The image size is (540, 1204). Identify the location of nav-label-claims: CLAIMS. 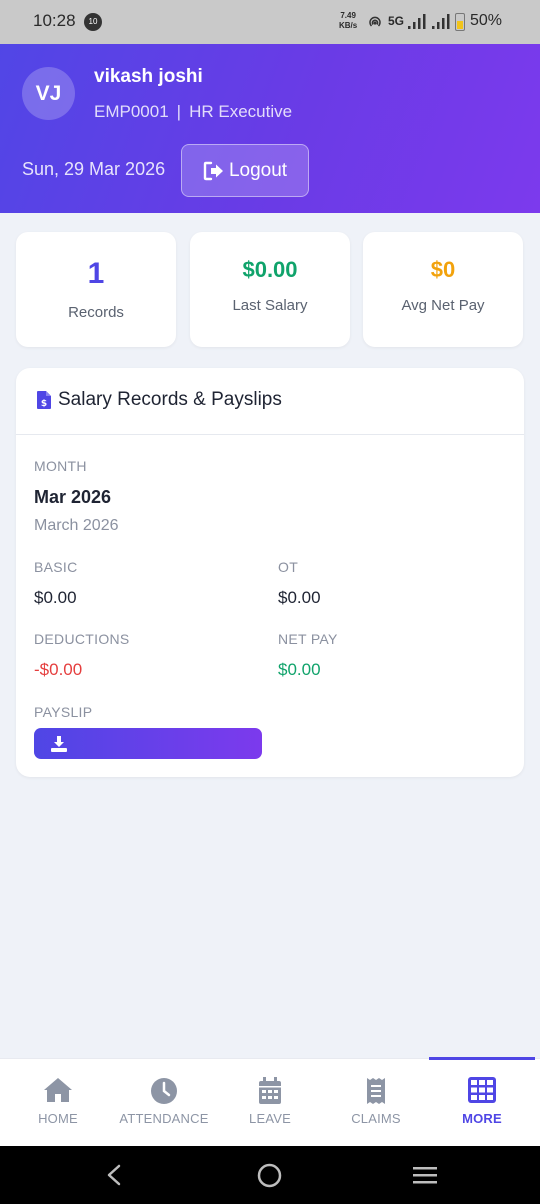
(376, 1118).